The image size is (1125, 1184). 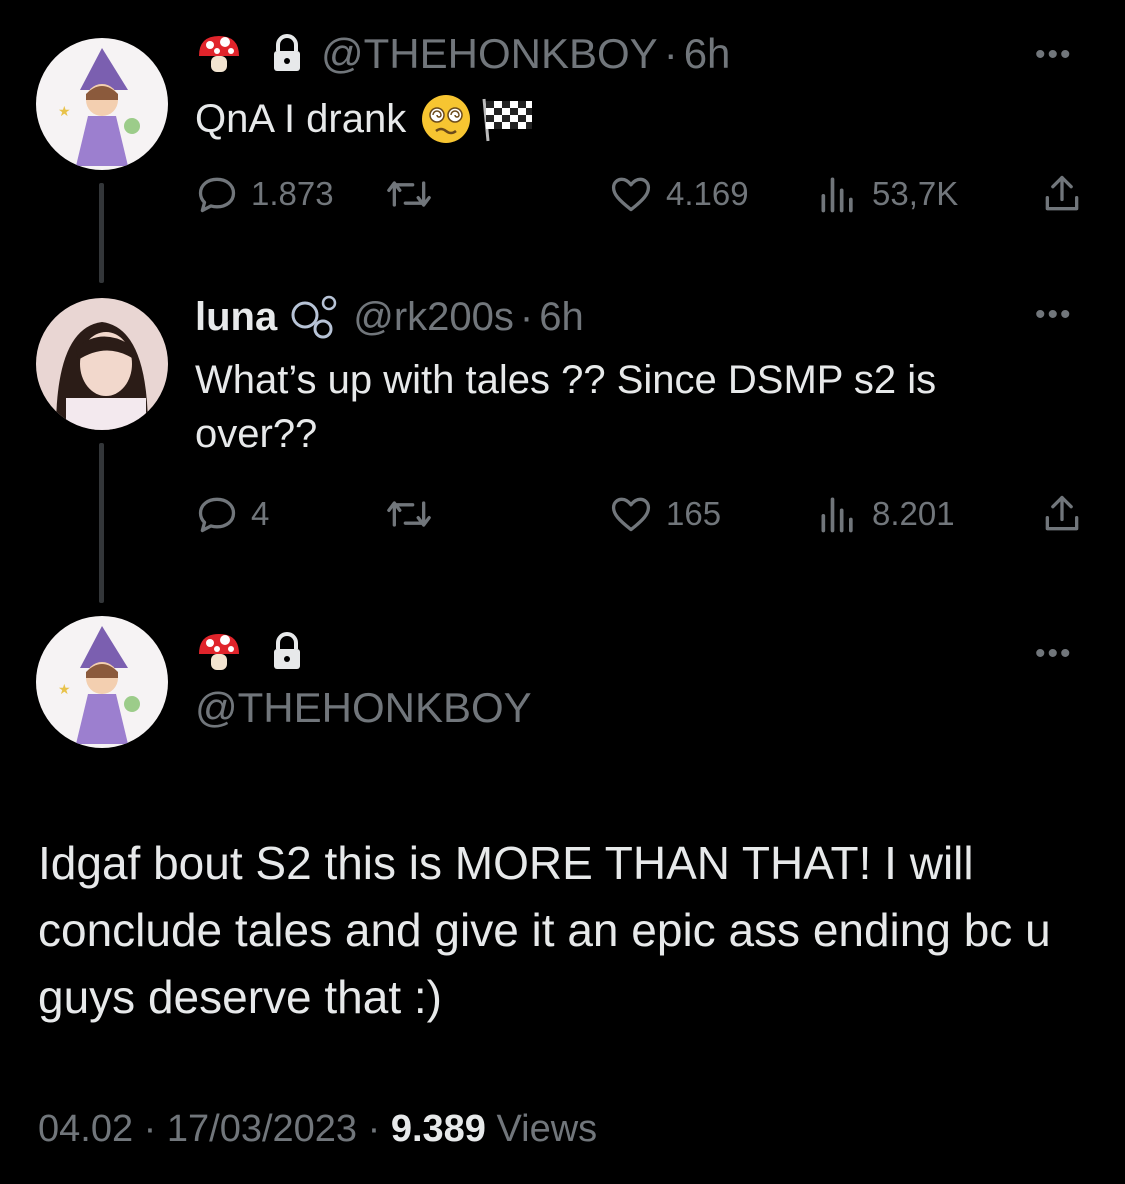 I want to click on main-tweet-views-label: Views, so click(x=547, y=1129).